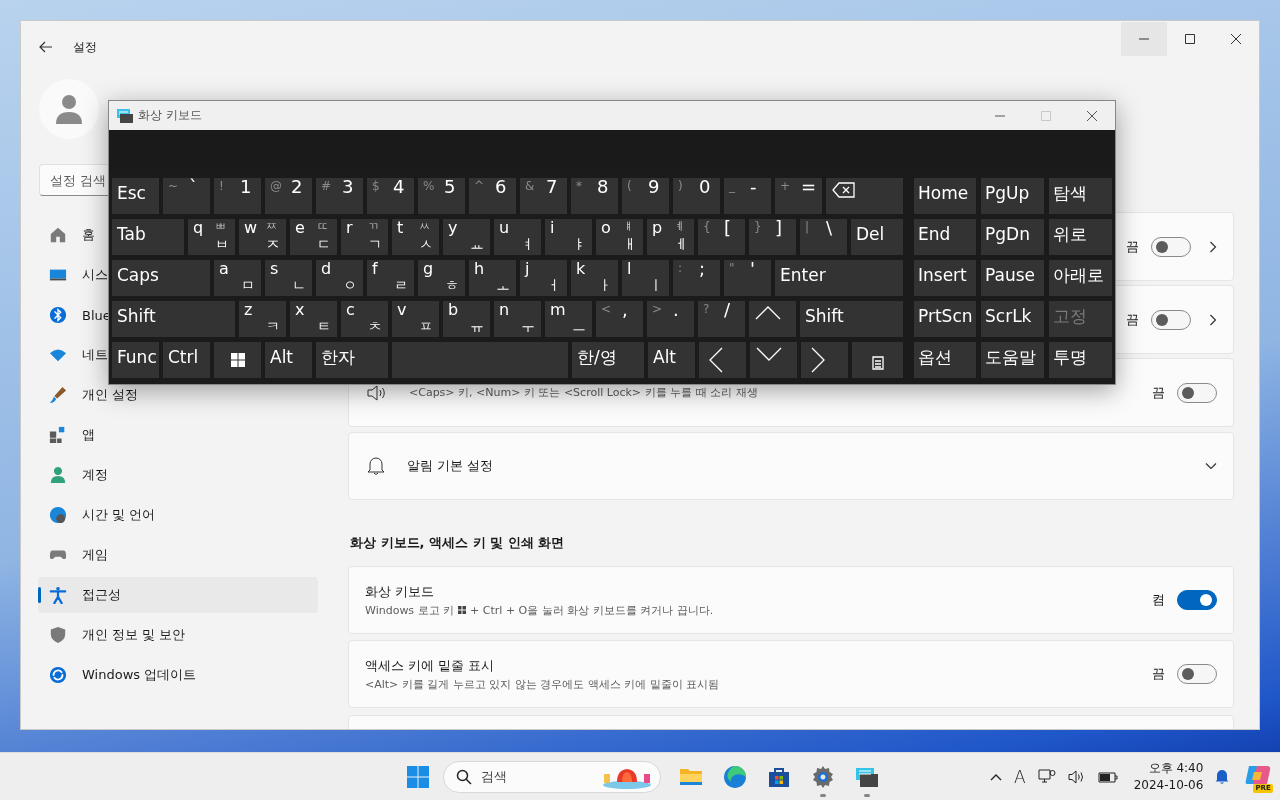 This screenshot has width=1280, height=800. What do you see at coordinates (1176, 768) in the screenshot?
I see `clock-time: 오후 4:40` at bounding box center [1176, 768].